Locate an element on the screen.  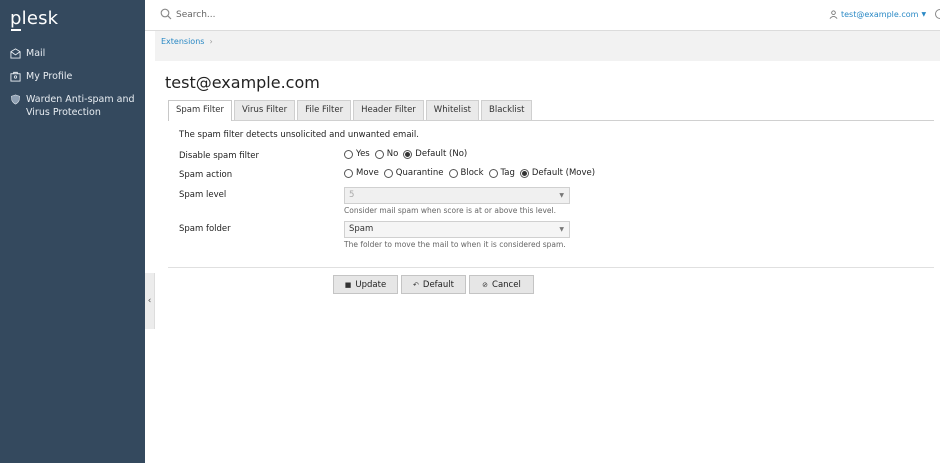
spam-level-label: Spam level is located at coordinates (203, 195).